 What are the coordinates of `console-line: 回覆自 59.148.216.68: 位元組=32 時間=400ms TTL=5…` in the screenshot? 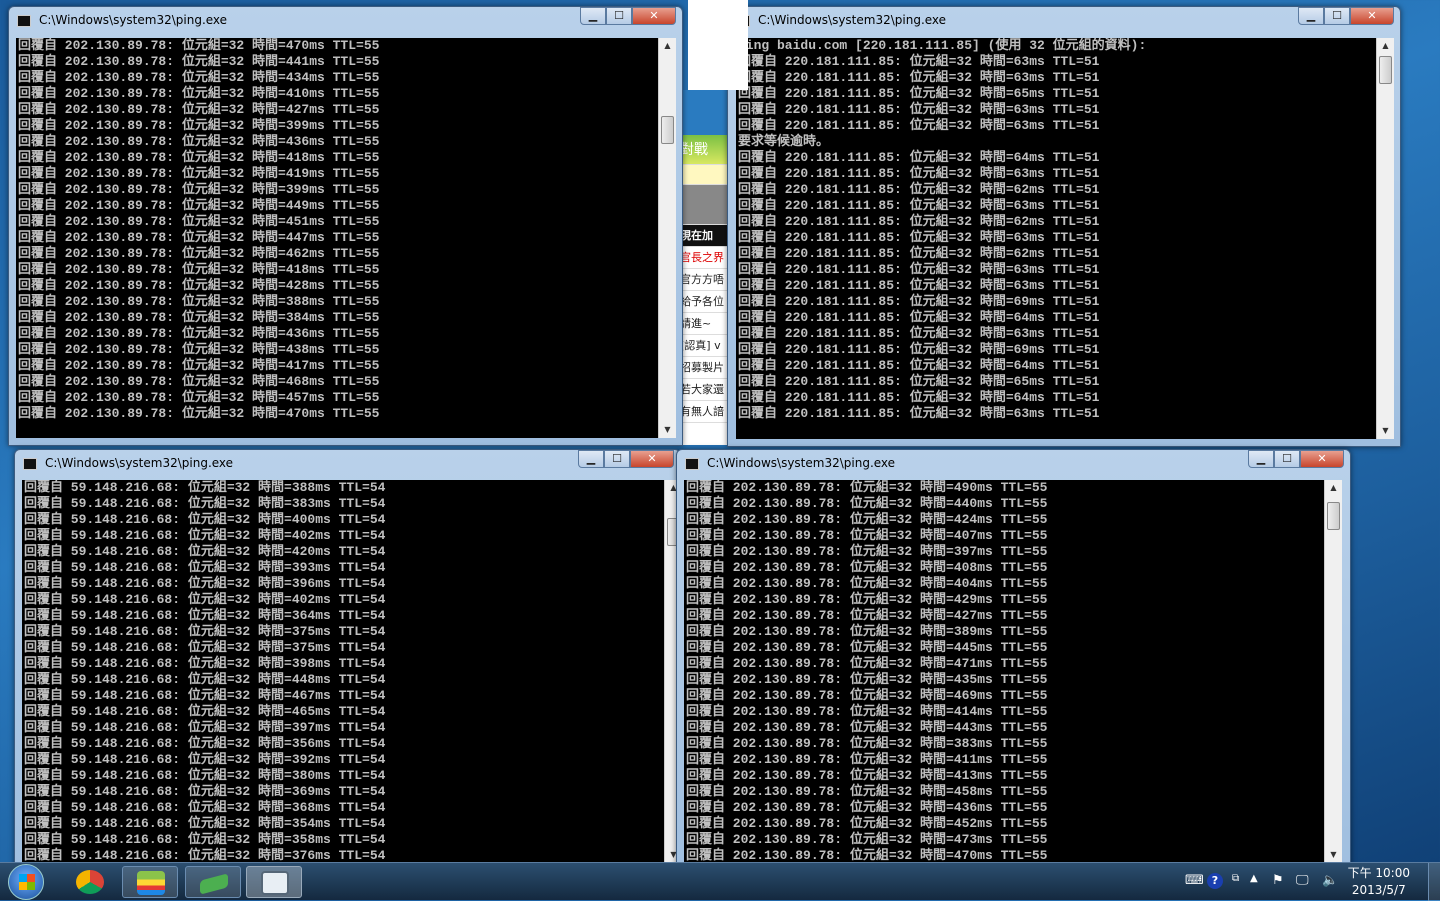 It's located at (205, 519).